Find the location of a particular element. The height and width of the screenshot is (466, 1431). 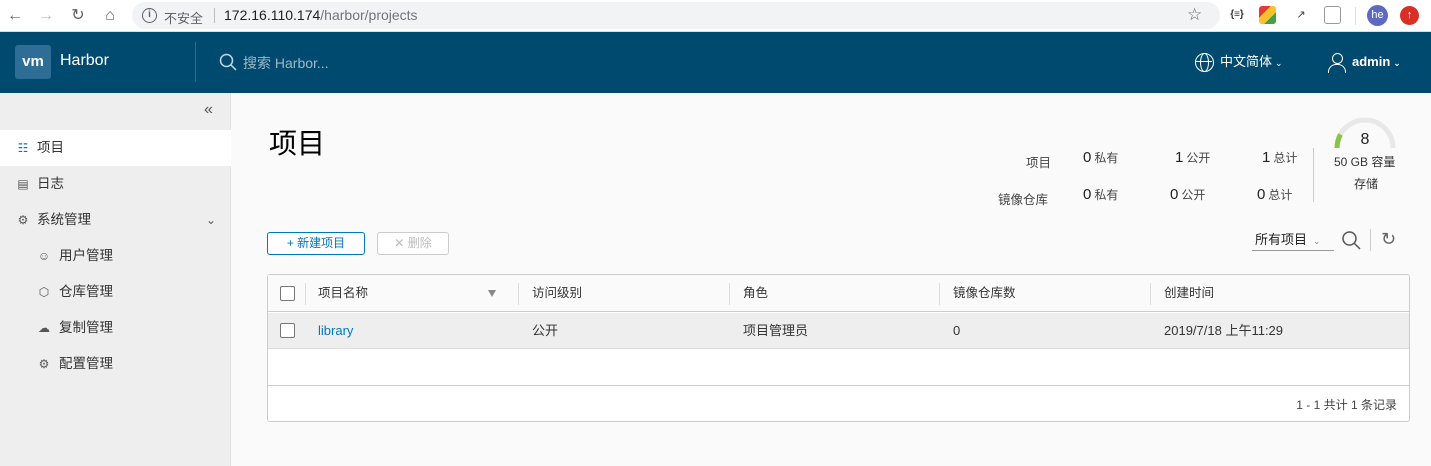

brand-name: Harbor is located at coordinates (84, 61).